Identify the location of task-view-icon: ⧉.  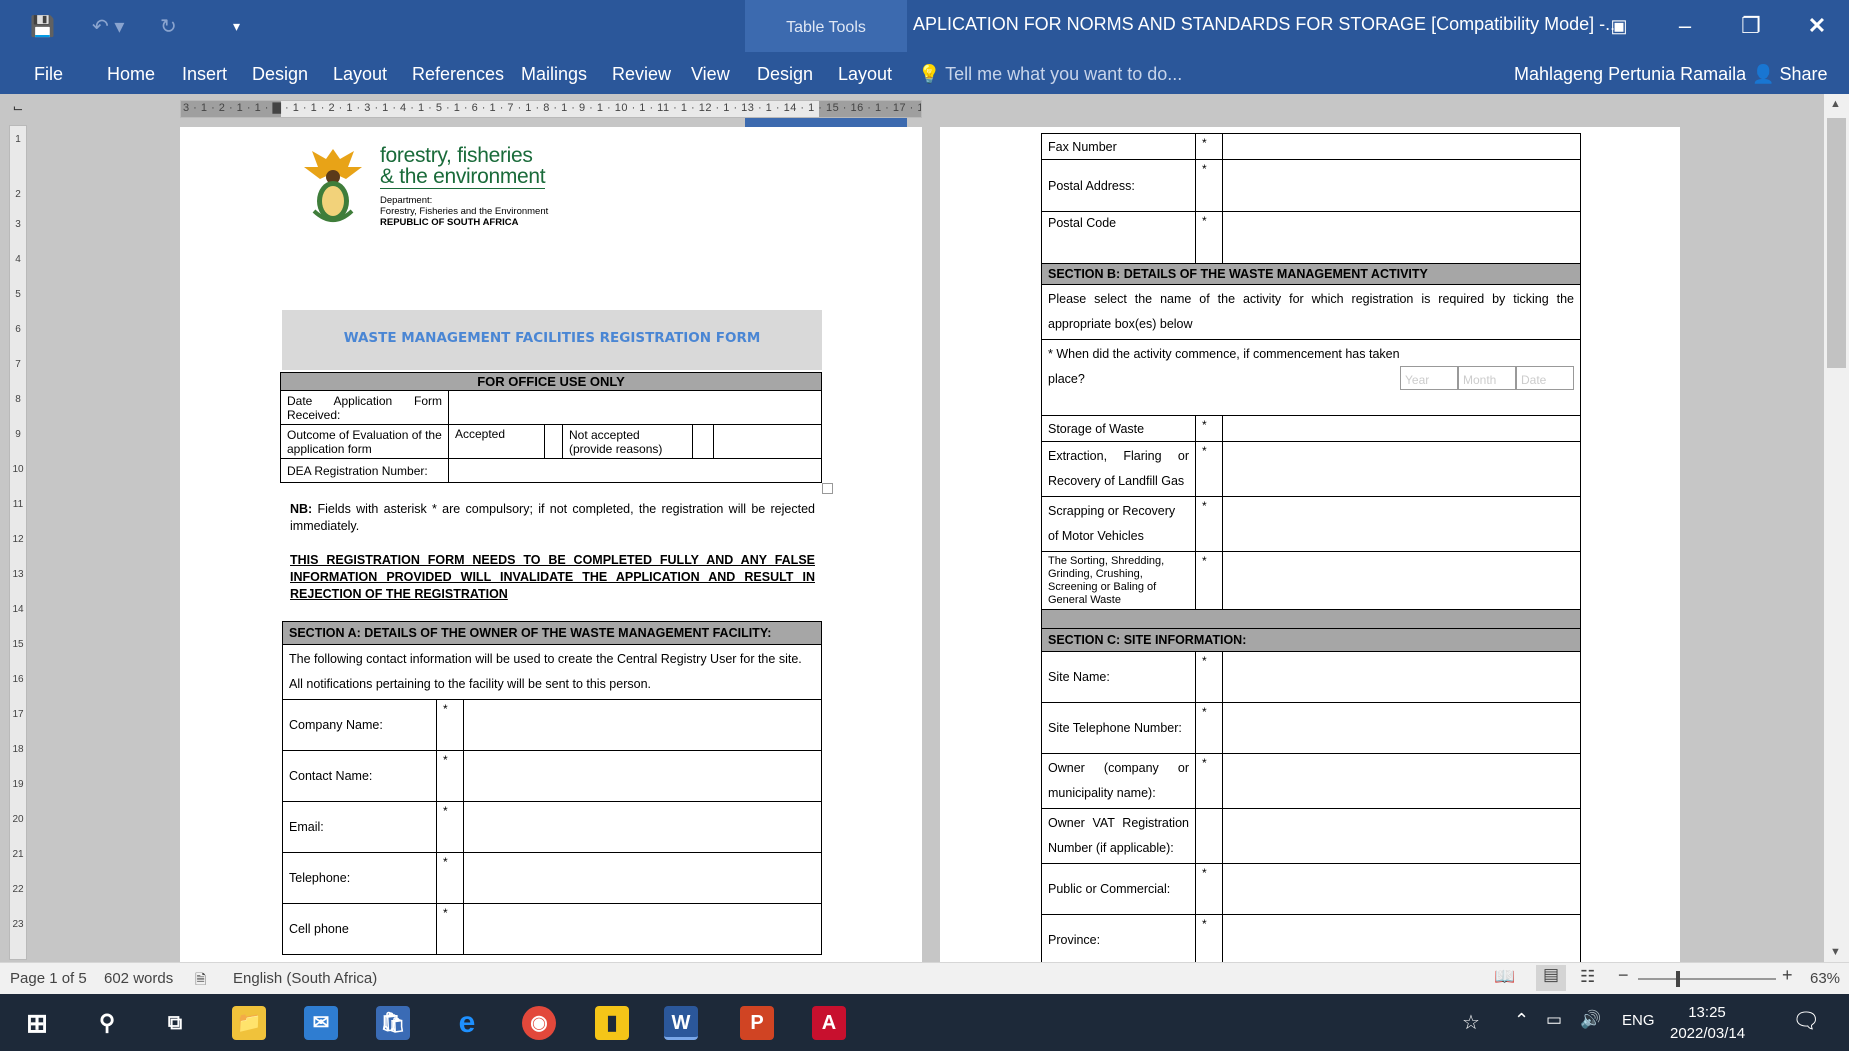
(175, 1023).